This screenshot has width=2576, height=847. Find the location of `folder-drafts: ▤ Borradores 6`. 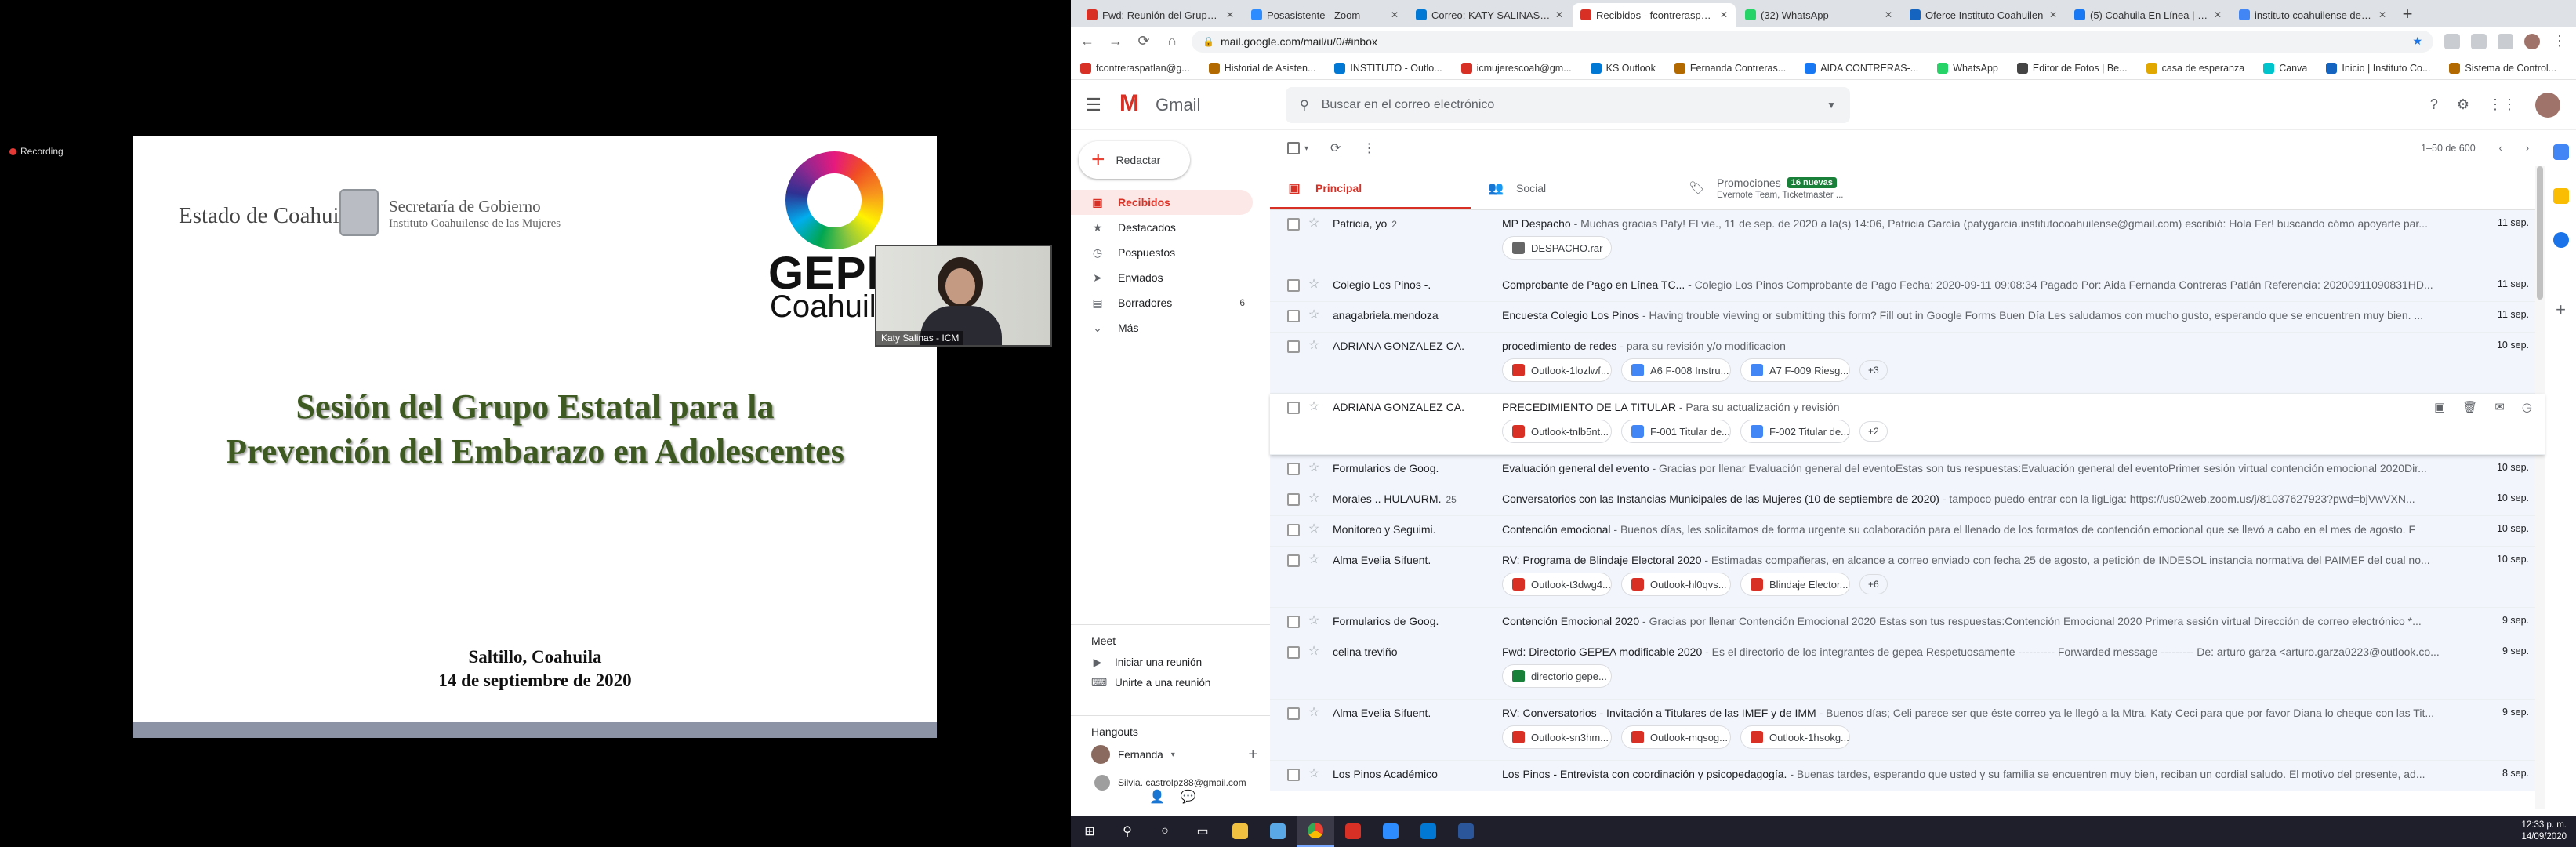

folder-drafts: ▤ Borradores 6 is located at coordinates (1162, 302).